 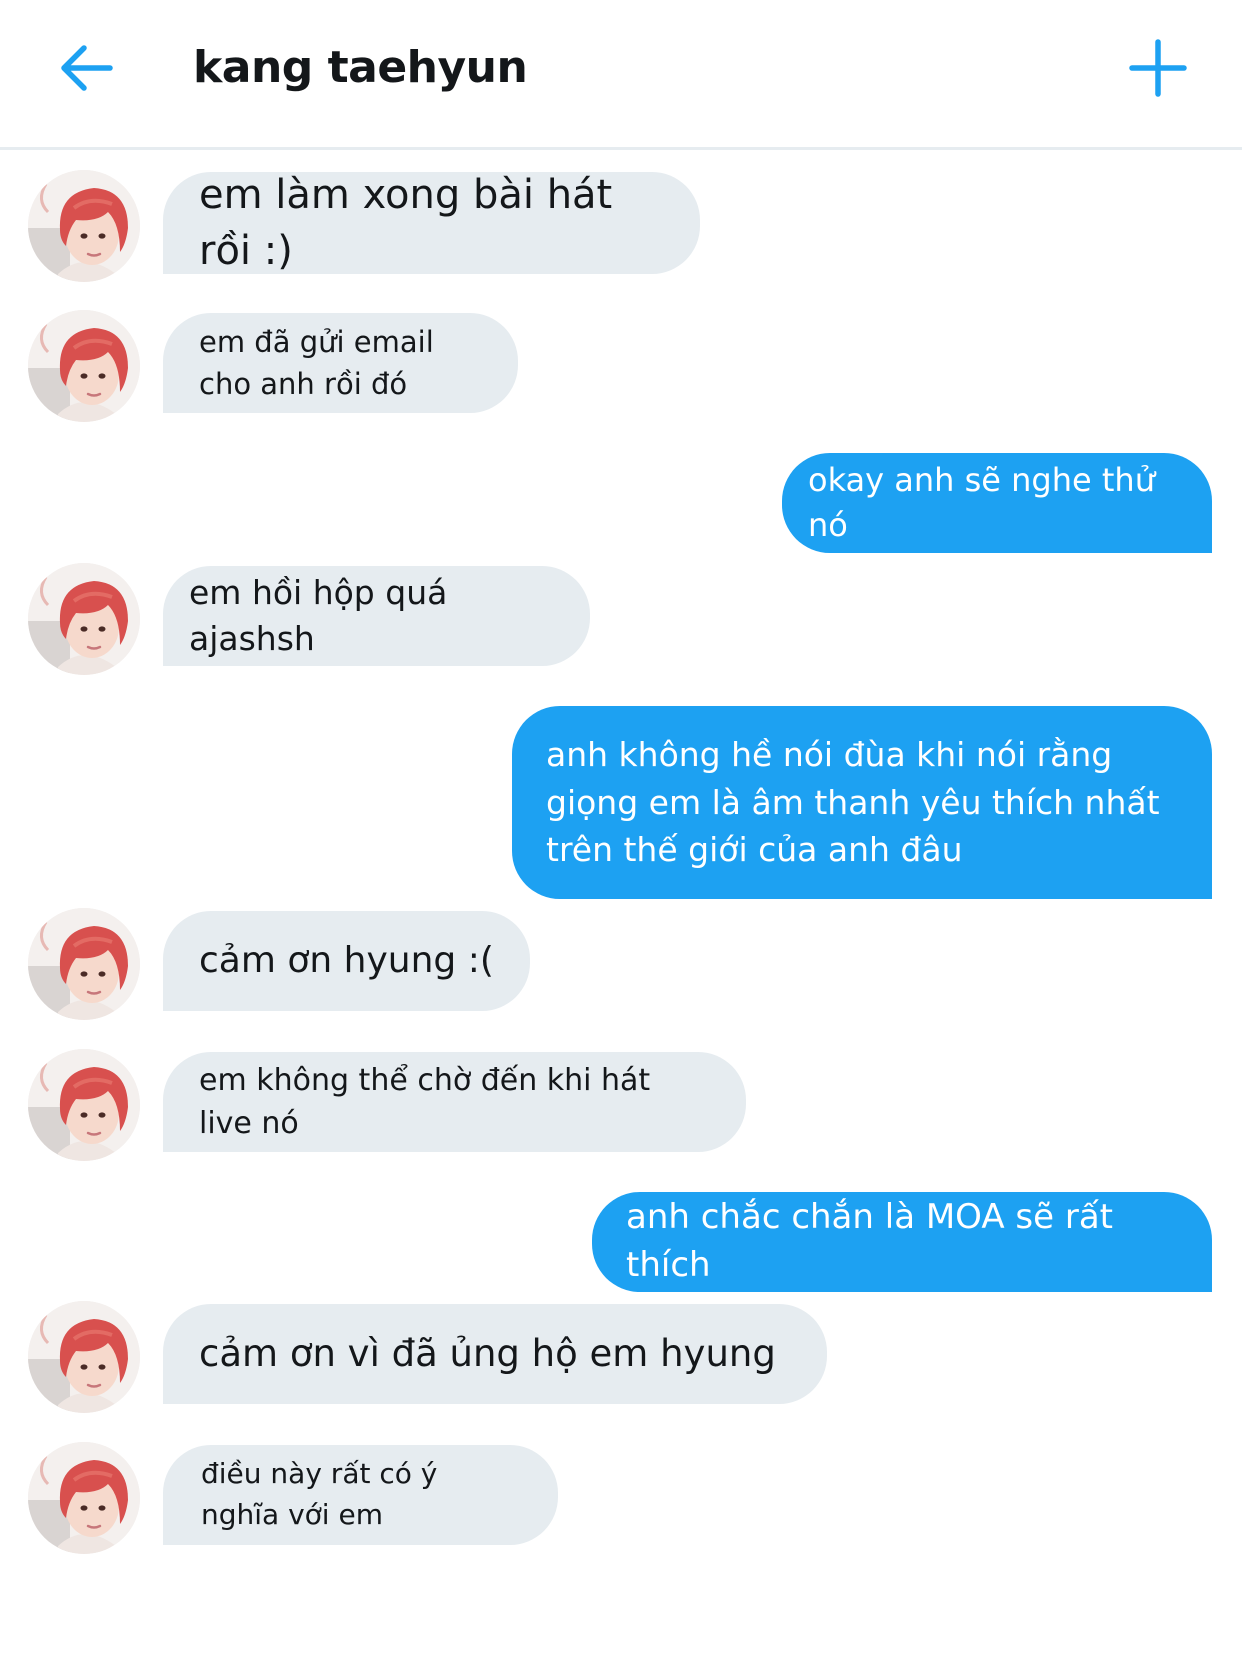 I want to click on message-text: cảm ơn hyung :(, so click(x=346, y=960).